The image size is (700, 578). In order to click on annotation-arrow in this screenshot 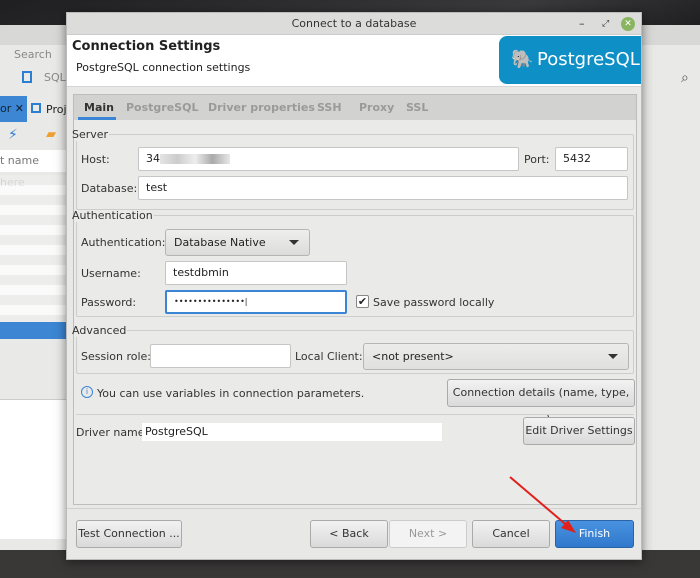, I will do `click(542, 504)`.